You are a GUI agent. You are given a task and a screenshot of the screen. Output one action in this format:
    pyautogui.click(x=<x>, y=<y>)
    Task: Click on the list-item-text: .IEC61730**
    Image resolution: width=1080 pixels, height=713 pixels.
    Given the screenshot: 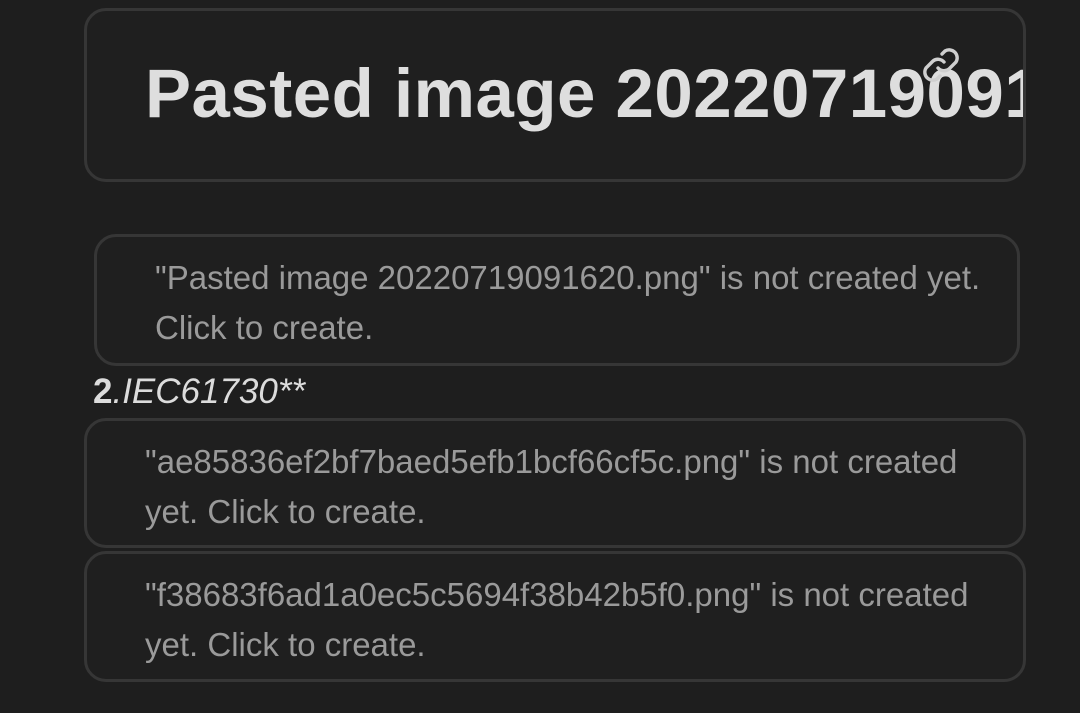 What is the action you would take?
    pyautogui.click(x=209, y=391)
    